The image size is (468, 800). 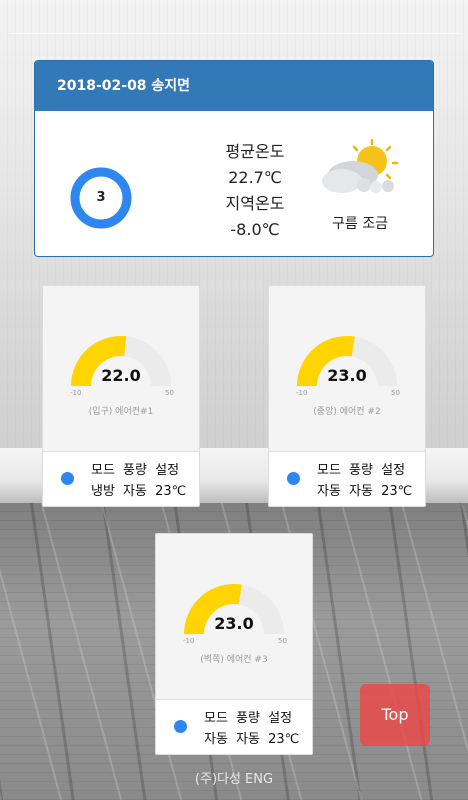 What do you see at coordinates (255, 151) in the screenshot?
I see `avg-temp-label: 평균온도` at bounding box center [255, 151].